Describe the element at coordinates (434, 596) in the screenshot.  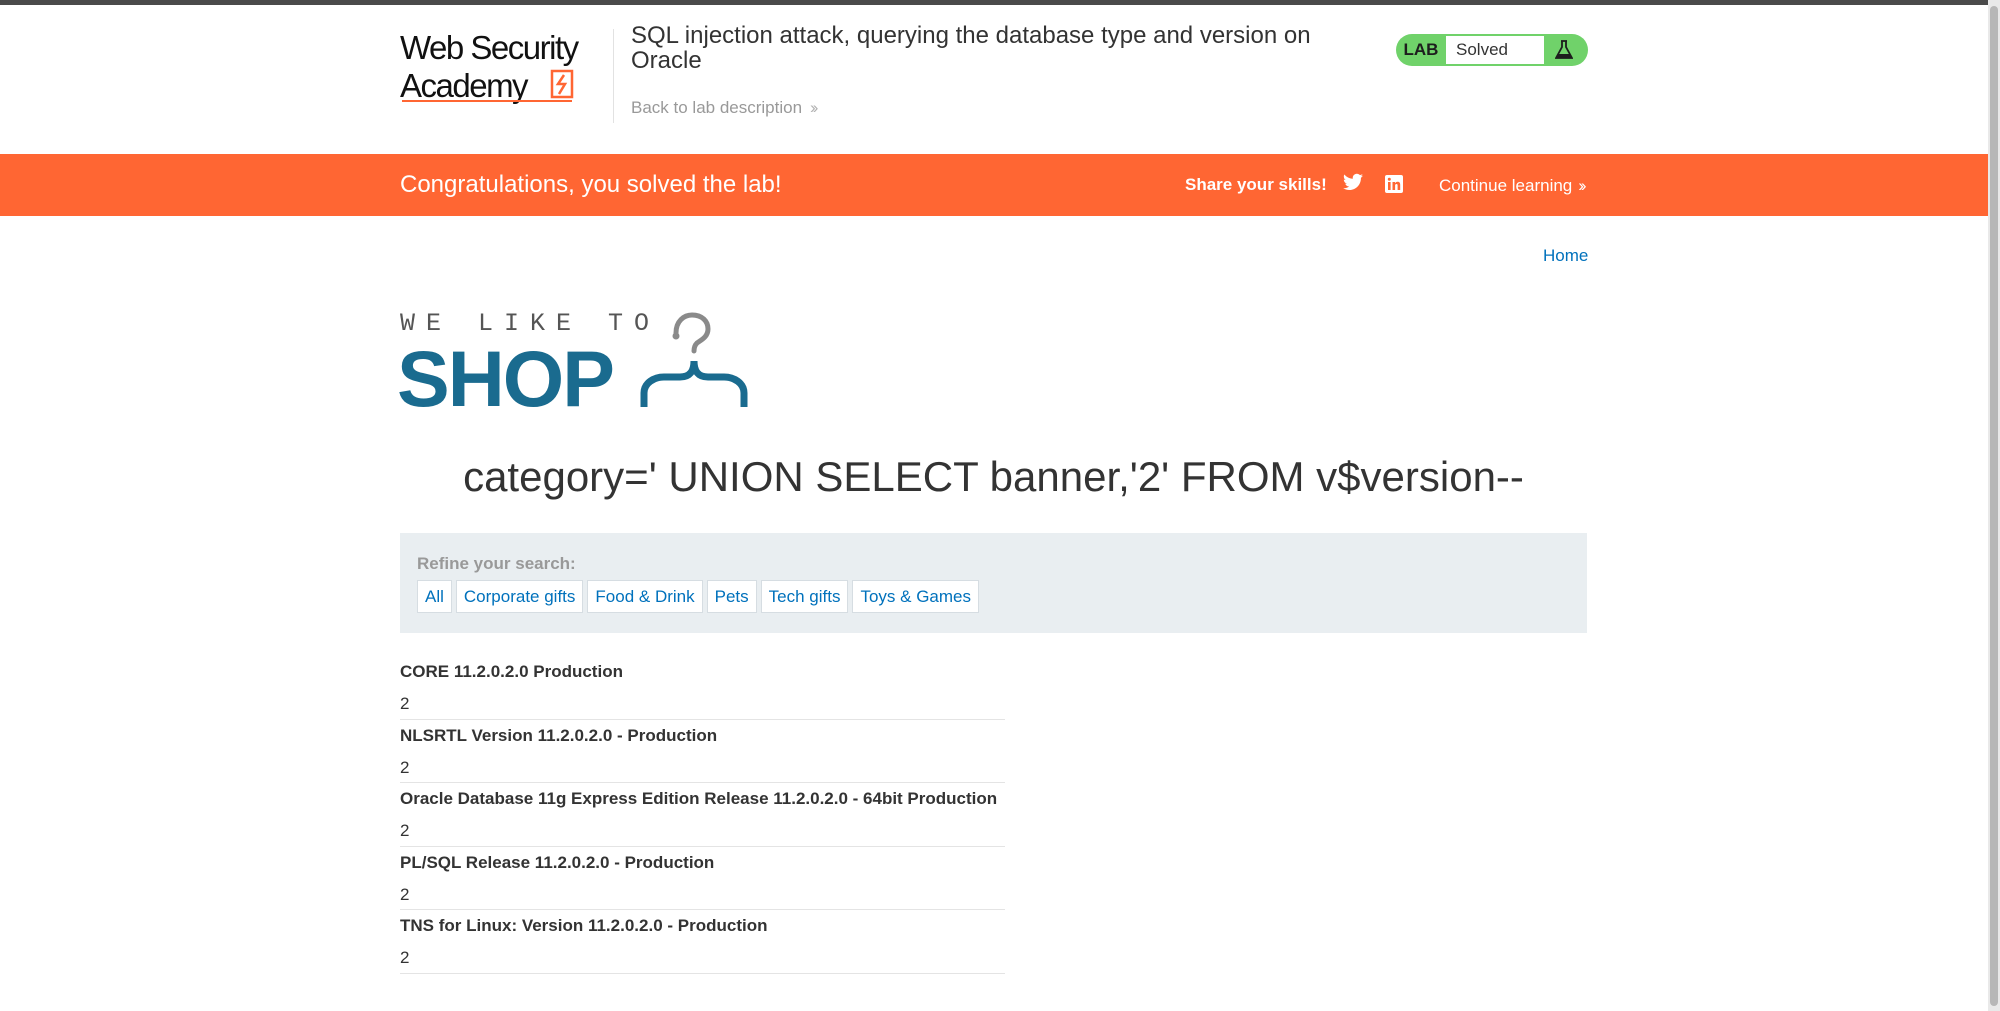
I see `category-filter-all: All` at that location.